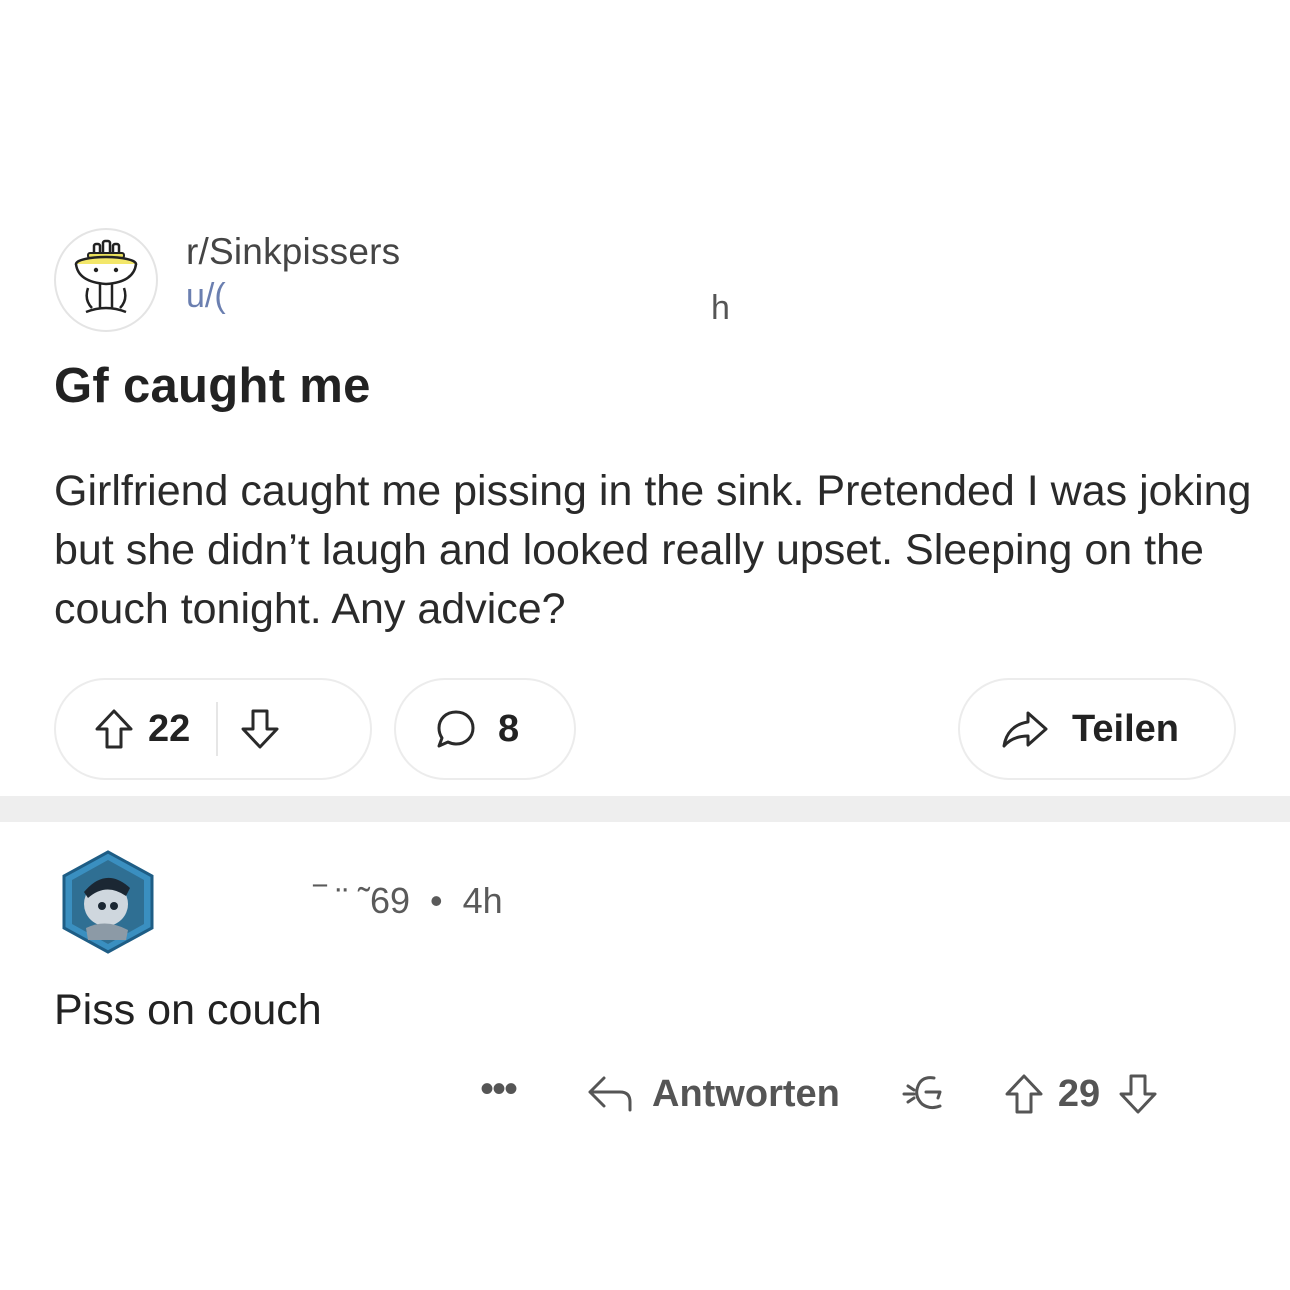 The image size is (1290, 1290). Describe the element at coordinates (114, 729) in the screenshot. I see `arrow-up-icon` at that location.